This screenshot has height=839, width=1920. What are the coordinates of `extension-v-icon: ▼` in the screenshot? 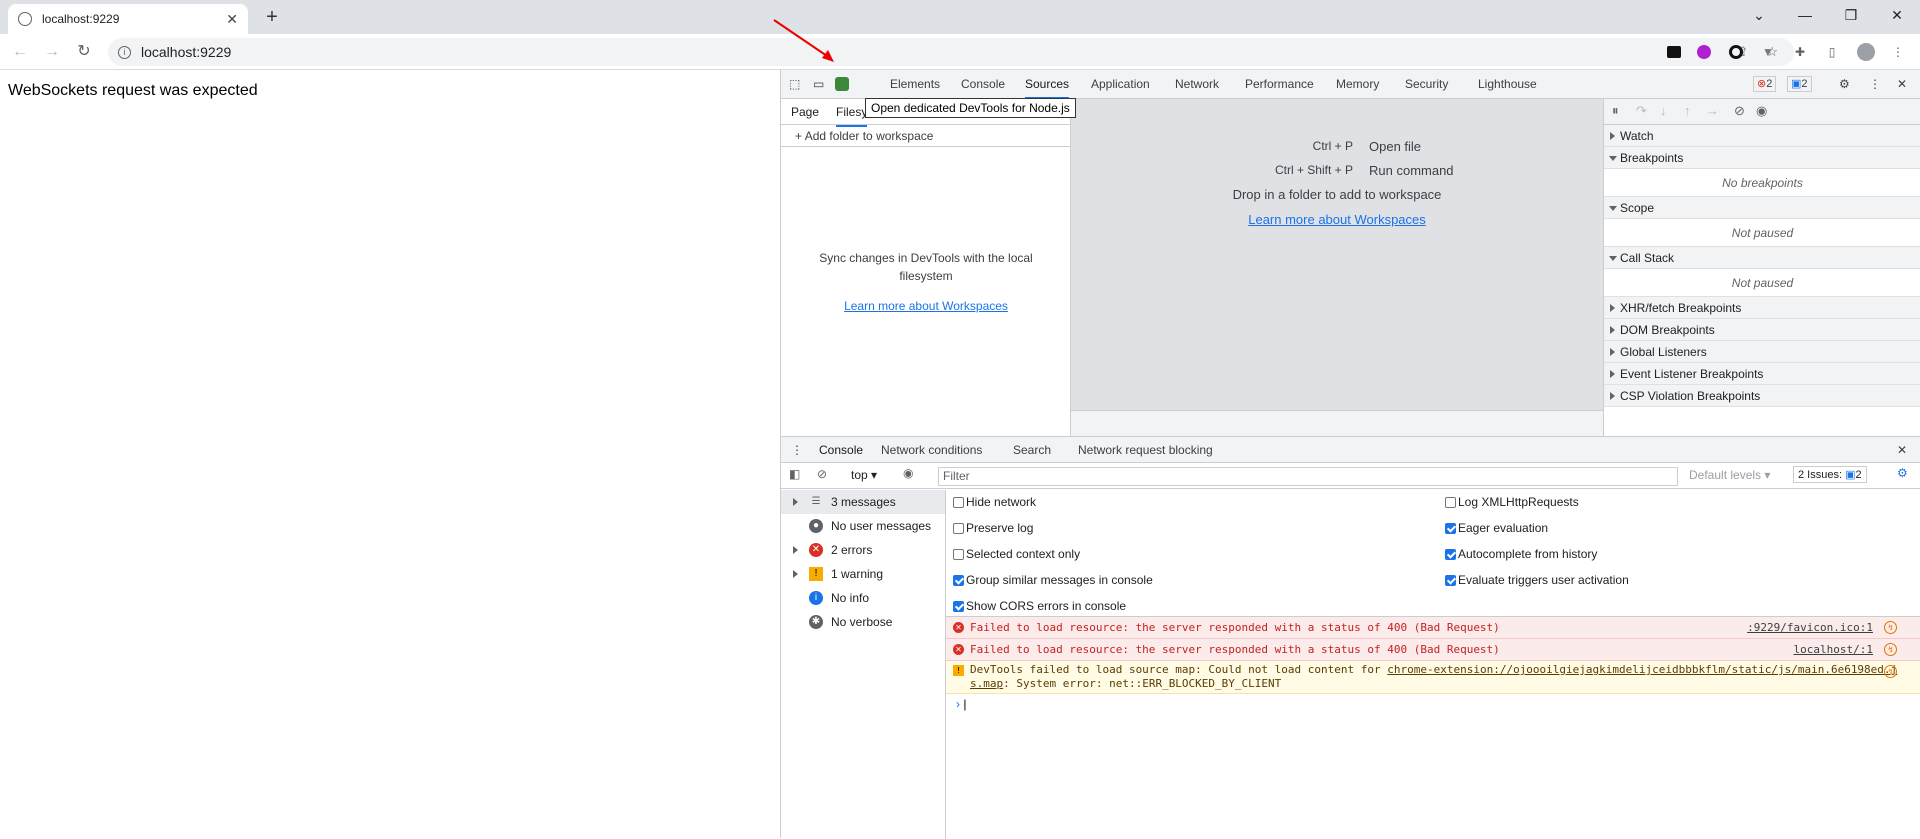 It's located at (1768, 52).